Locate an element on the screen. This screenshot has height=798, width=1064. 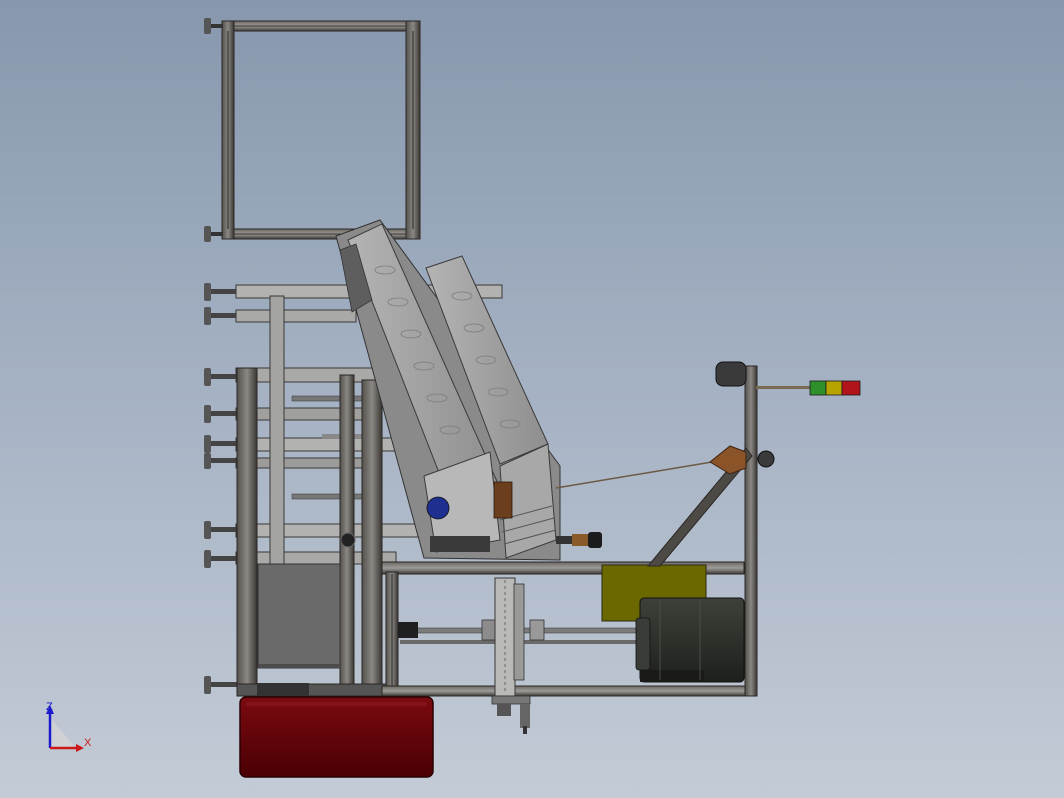
conveyor-handle is located at coordinates (579, 540).